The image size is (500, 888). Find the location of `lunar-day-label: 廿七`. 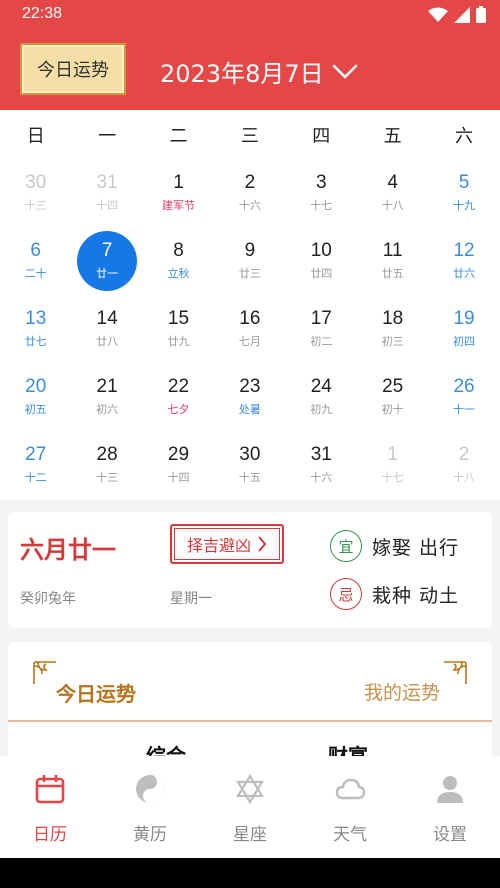

lunar-day-label: 廿七 is located at coordinates (35, 341).